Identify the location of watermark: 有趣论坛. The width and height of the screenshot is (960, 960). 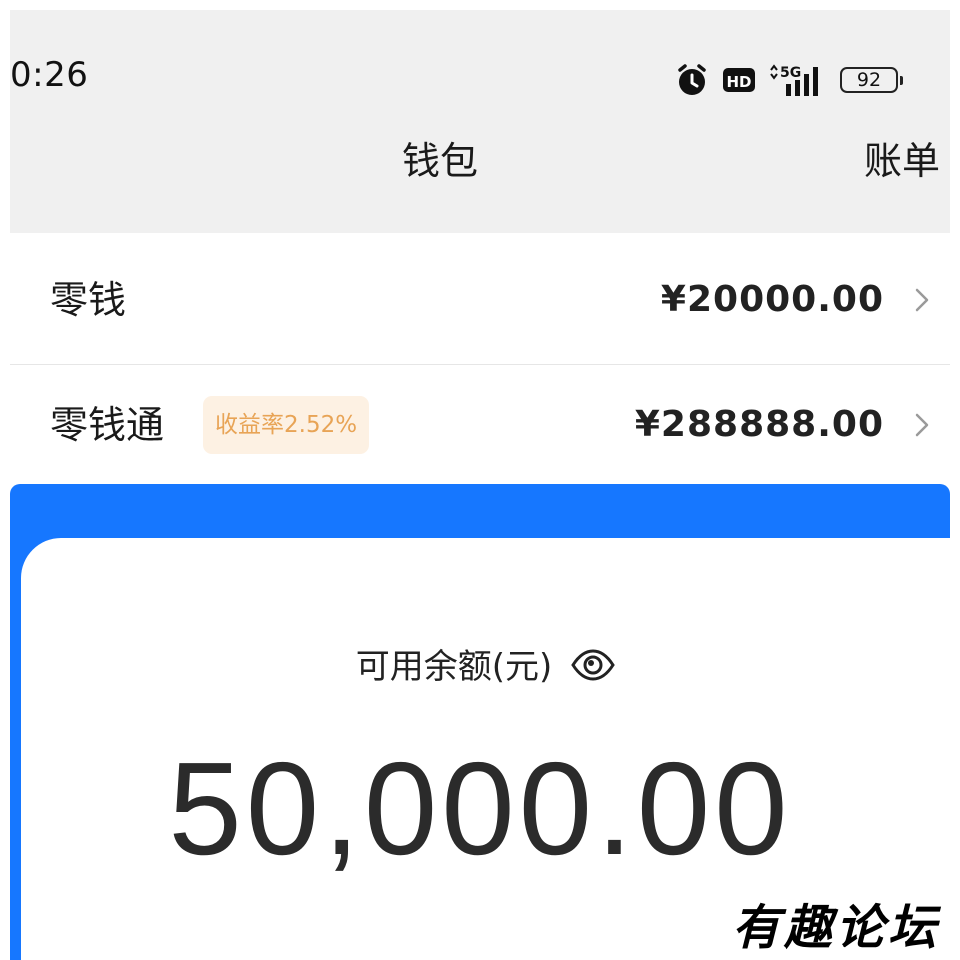
(835, 928).